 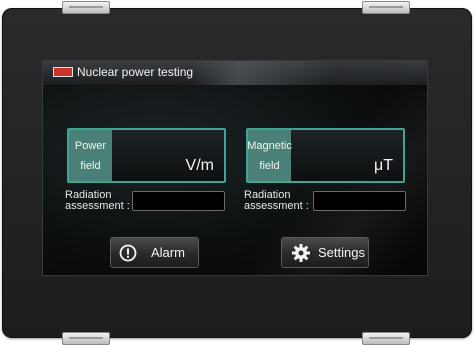 What do you see at coordinates (269, 165) in the screenshot?
I see `magnetic-field-label-line2: field` at bounding box center [269, 165].